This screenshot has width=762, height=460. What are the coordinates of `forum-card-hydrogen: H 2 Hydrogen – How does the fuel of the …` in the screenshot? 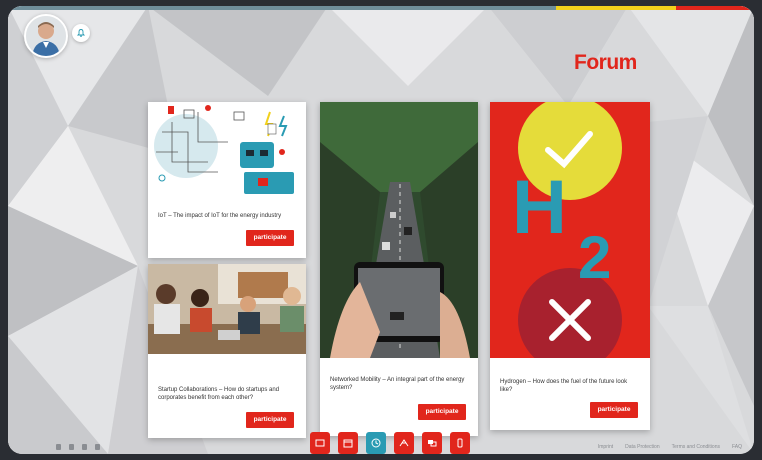 It's located at (570, 266).